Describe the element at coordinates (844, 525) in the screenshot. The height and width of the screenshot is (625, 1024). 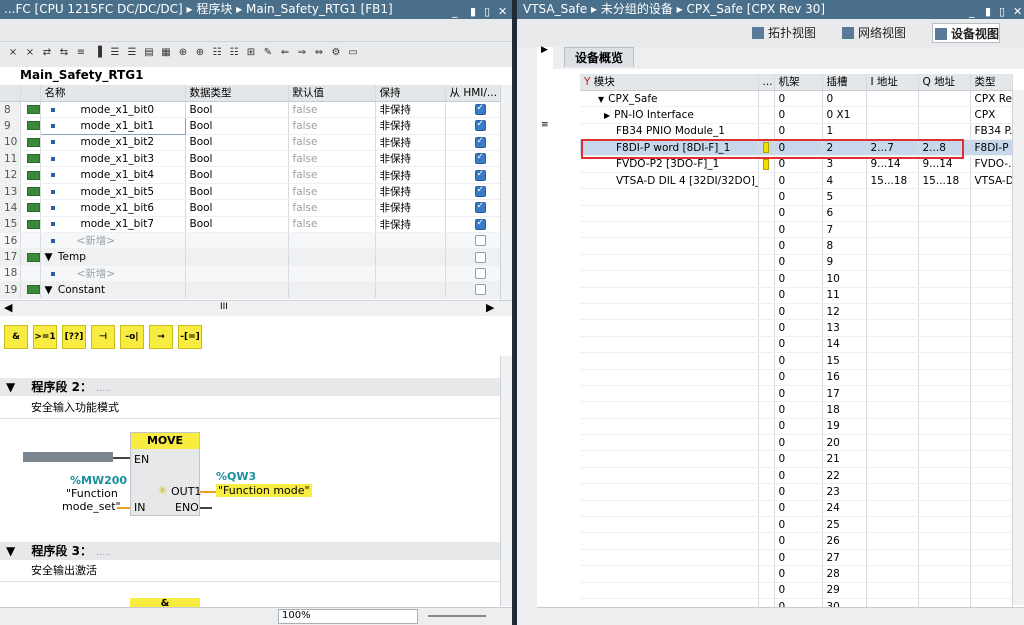
I see `device-slot: 25` at that location.